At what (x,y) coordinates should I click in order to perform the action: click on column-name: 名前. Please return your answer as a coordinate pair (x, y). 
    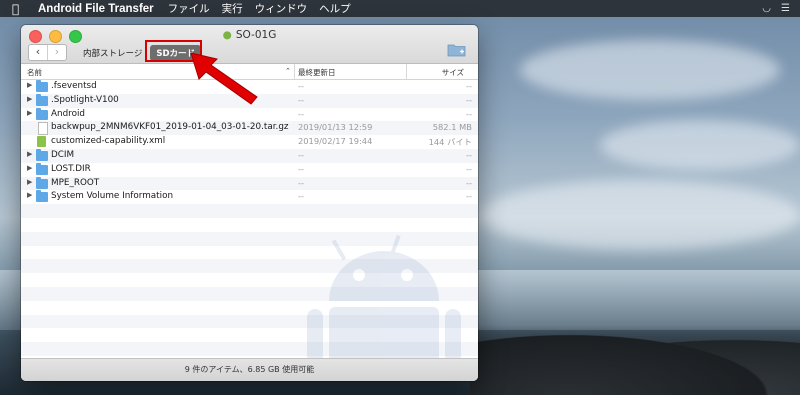
    Looking at the image, I should click on (34, 72).